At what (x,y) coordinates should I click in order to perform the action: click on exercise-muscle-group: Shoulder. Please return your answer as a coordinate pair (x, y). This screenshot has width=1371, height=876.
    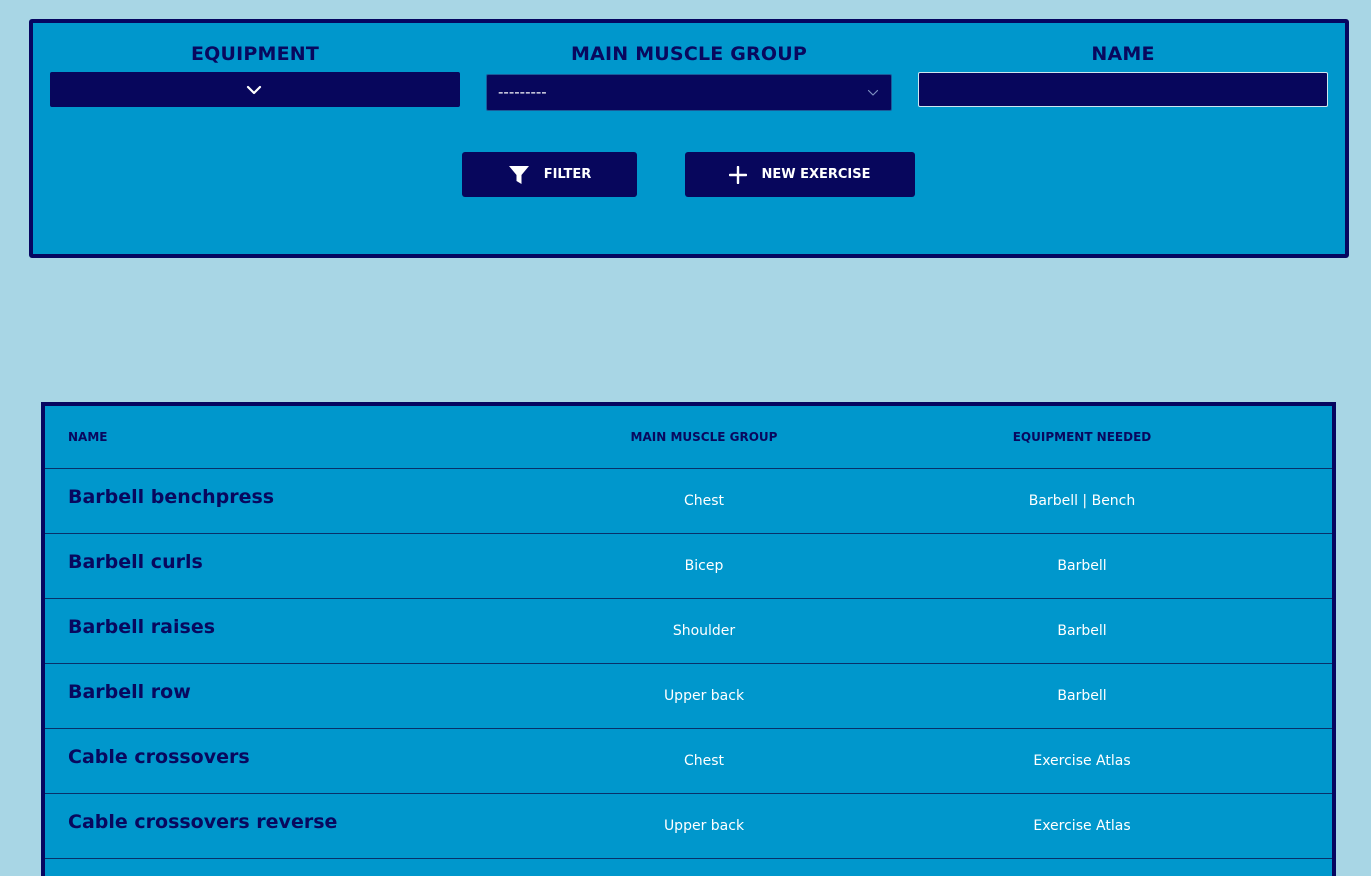
    Looking at the image, I should click on (704, 631).